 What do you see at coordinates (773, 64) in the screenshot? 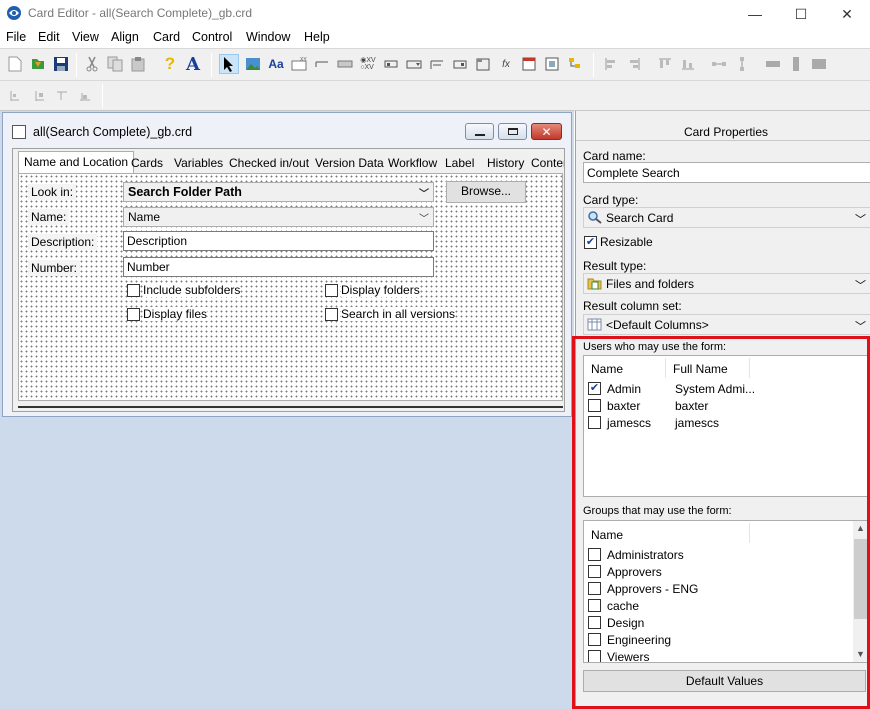
I see `same-width-icon` at bounding box center [773, 64].